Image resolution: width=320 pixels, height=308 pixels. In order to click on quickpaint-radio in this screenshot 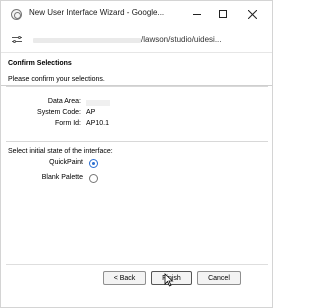, I will do `click(93, 163)`.